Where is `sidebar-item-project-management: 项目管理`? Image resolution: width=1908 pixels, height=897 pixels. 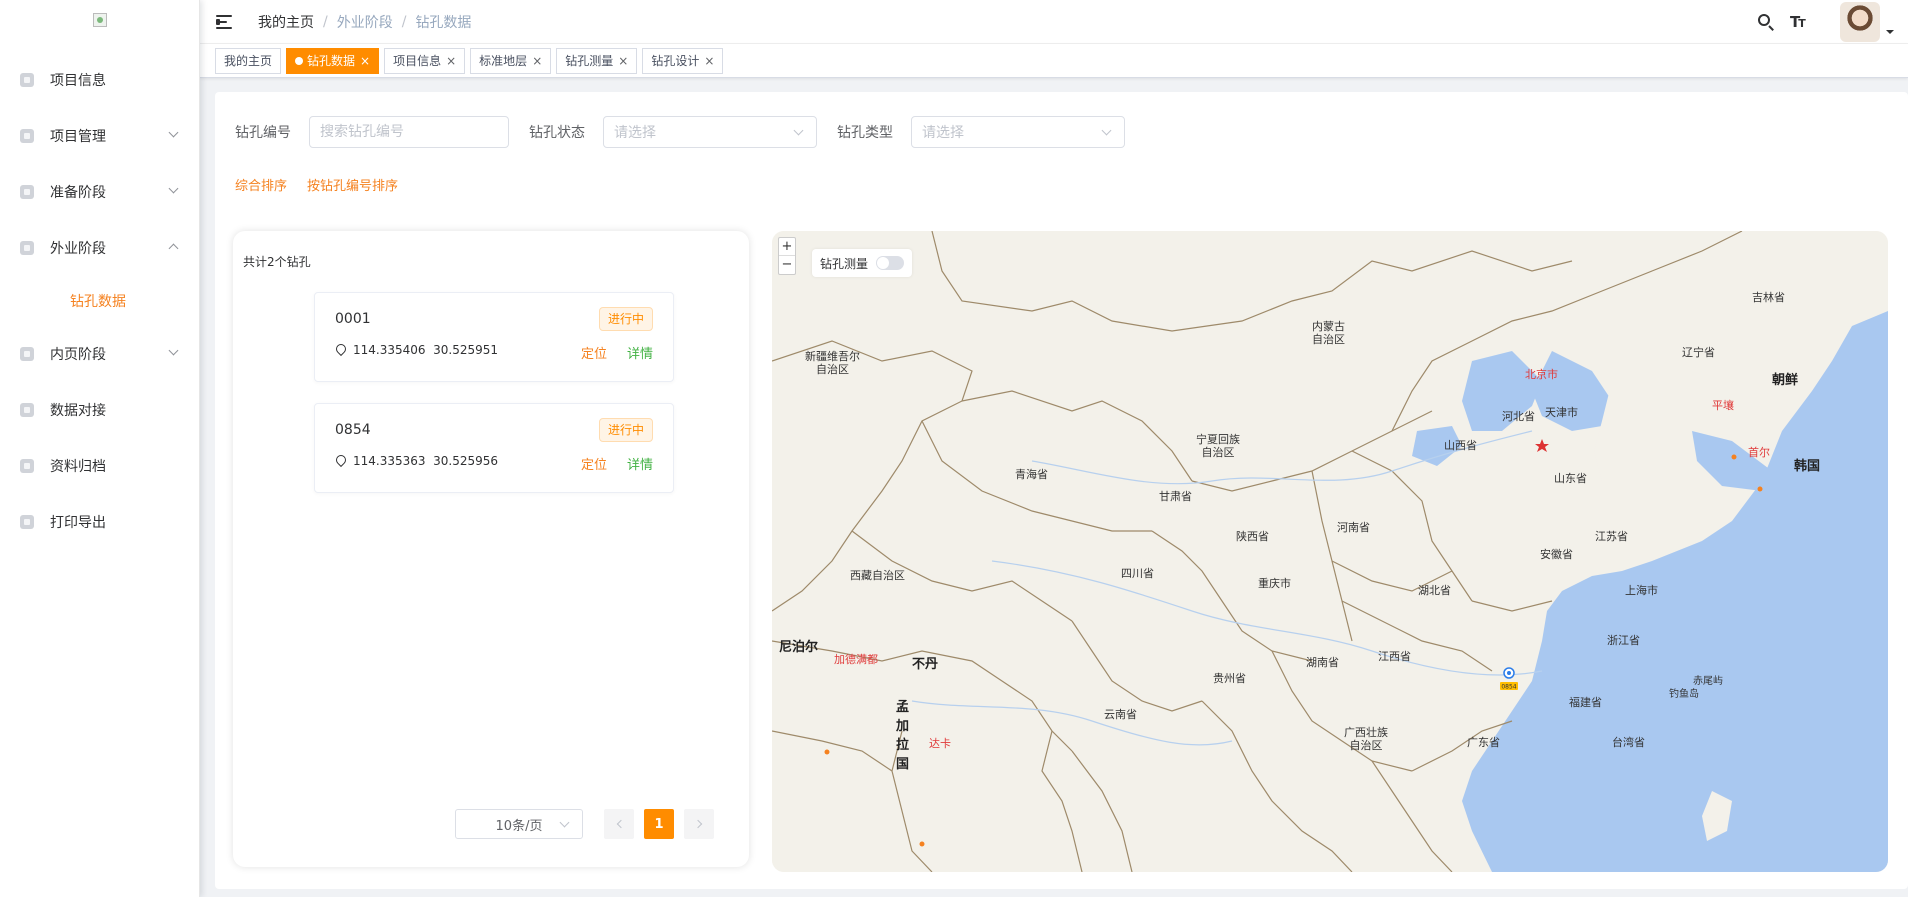 sidebar-item-project-management: 项目管理 is located at coordinates (99, 136).